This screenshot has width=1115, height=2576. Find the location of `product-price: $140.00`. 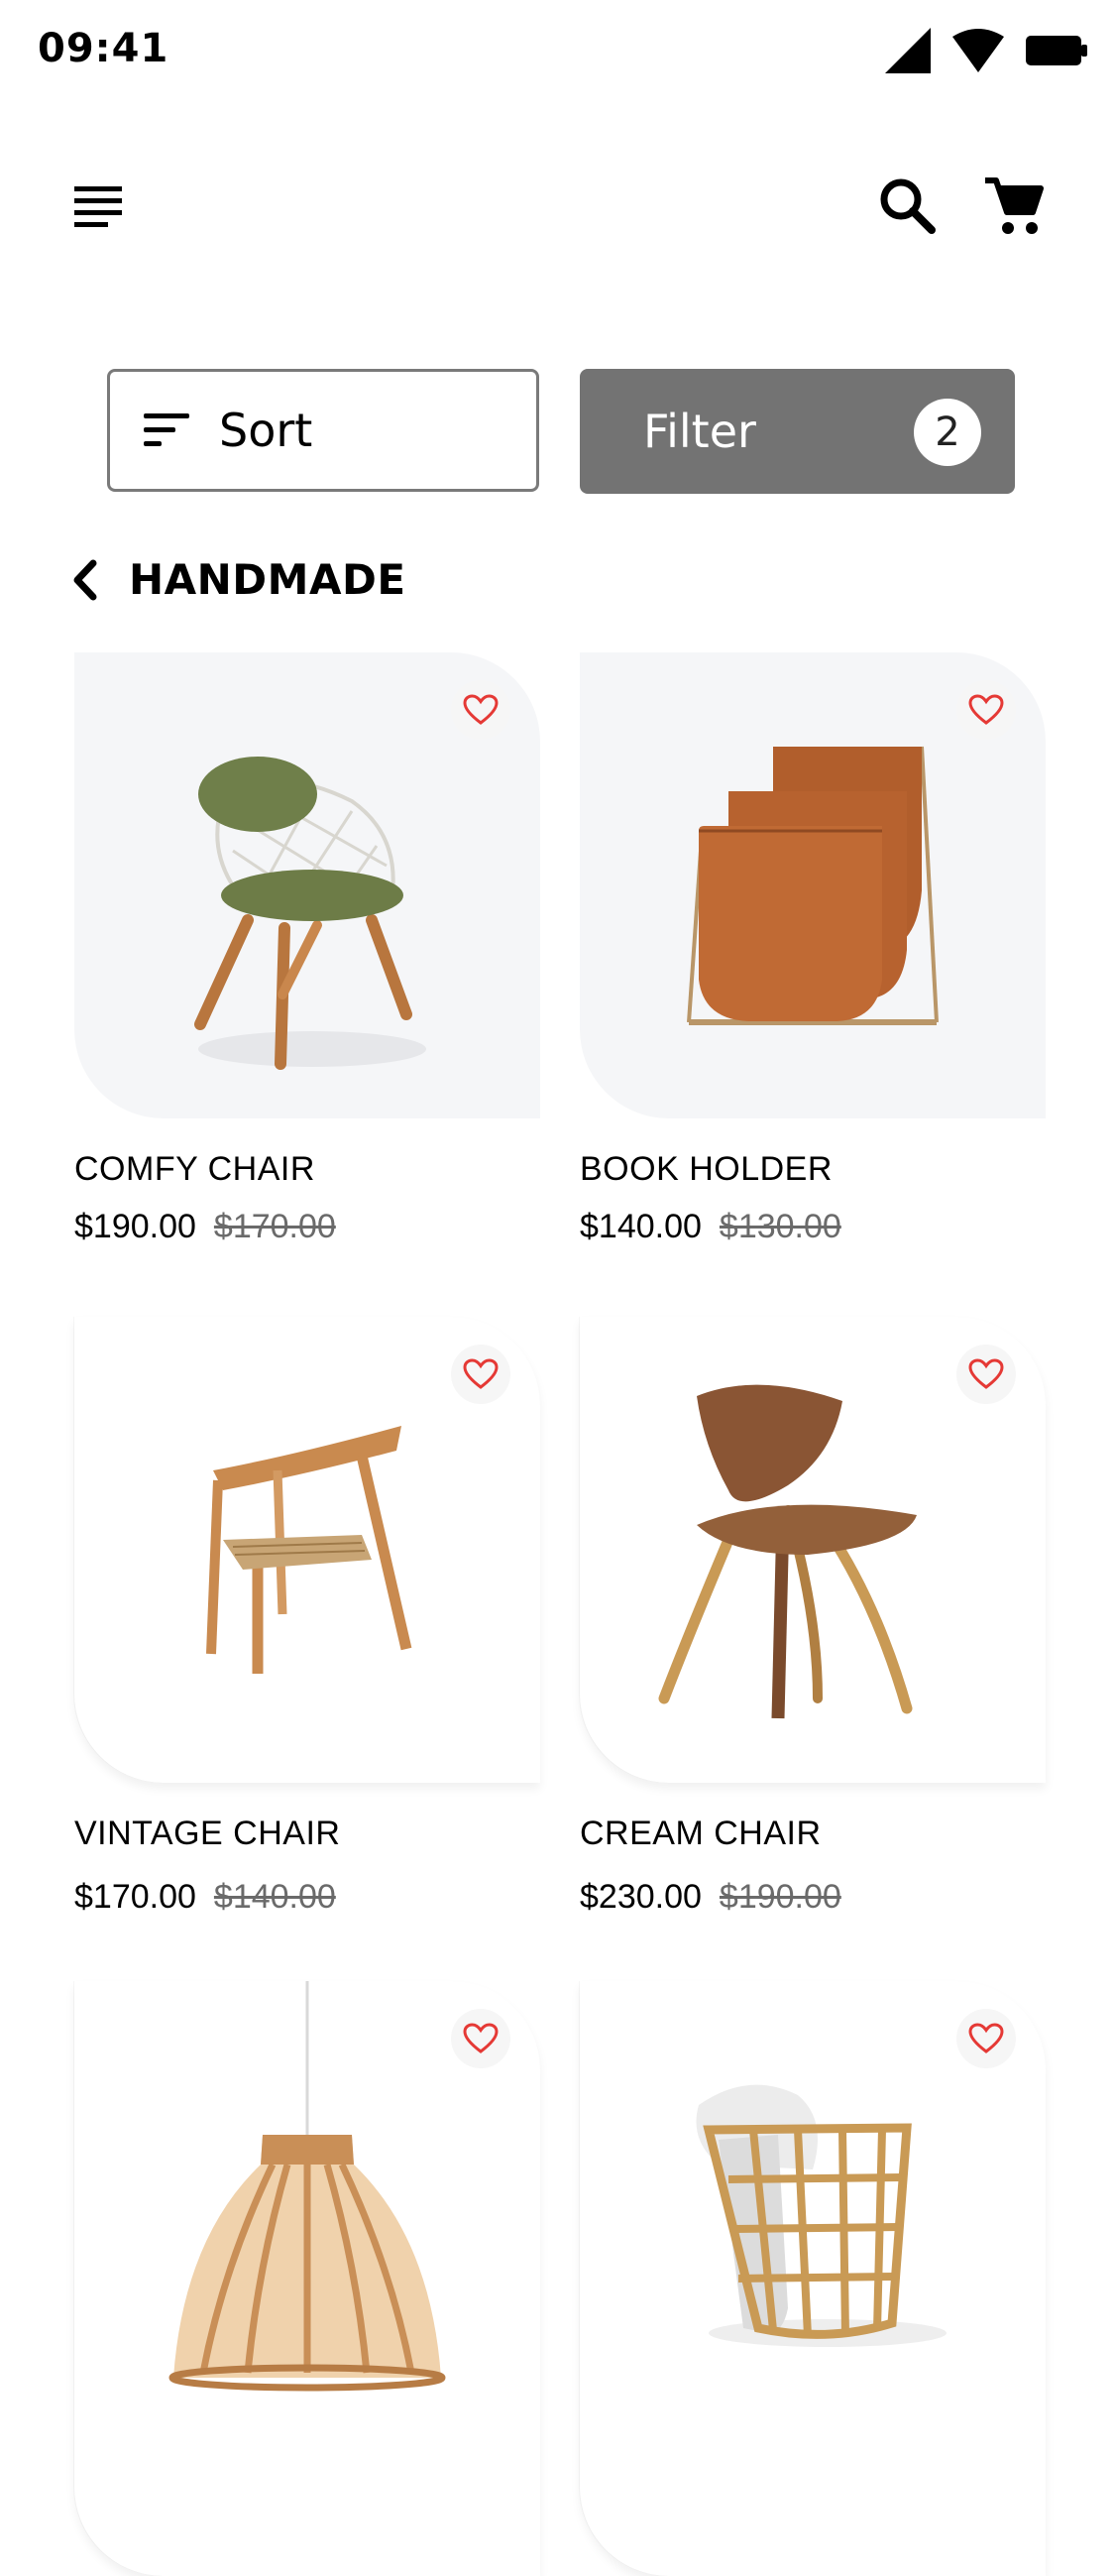

product-price: $140.00 is located at coordinates (641, 1227).